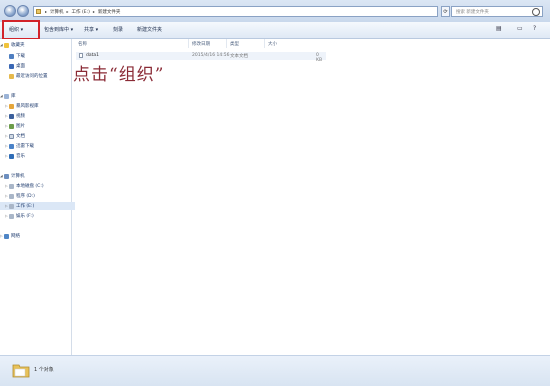 The image size is (550, 386). What do you see at coordinates (119, 75) in the screenshot?
I see `instruction-annotation: 点击“组织”` at bounding box center [119, 75].